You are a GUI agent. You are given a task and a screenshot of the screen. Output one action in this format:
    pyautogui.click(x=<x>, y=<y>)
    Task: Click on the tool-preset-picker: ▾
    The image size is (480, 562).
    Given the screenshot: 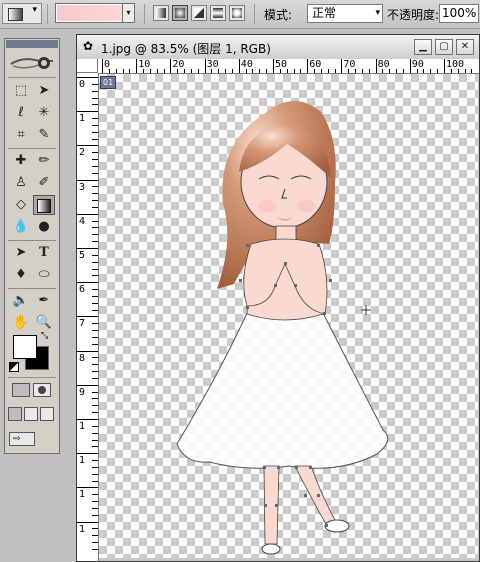 What is the action you would take?
    pyautogui.click(x=22, y=13)
    